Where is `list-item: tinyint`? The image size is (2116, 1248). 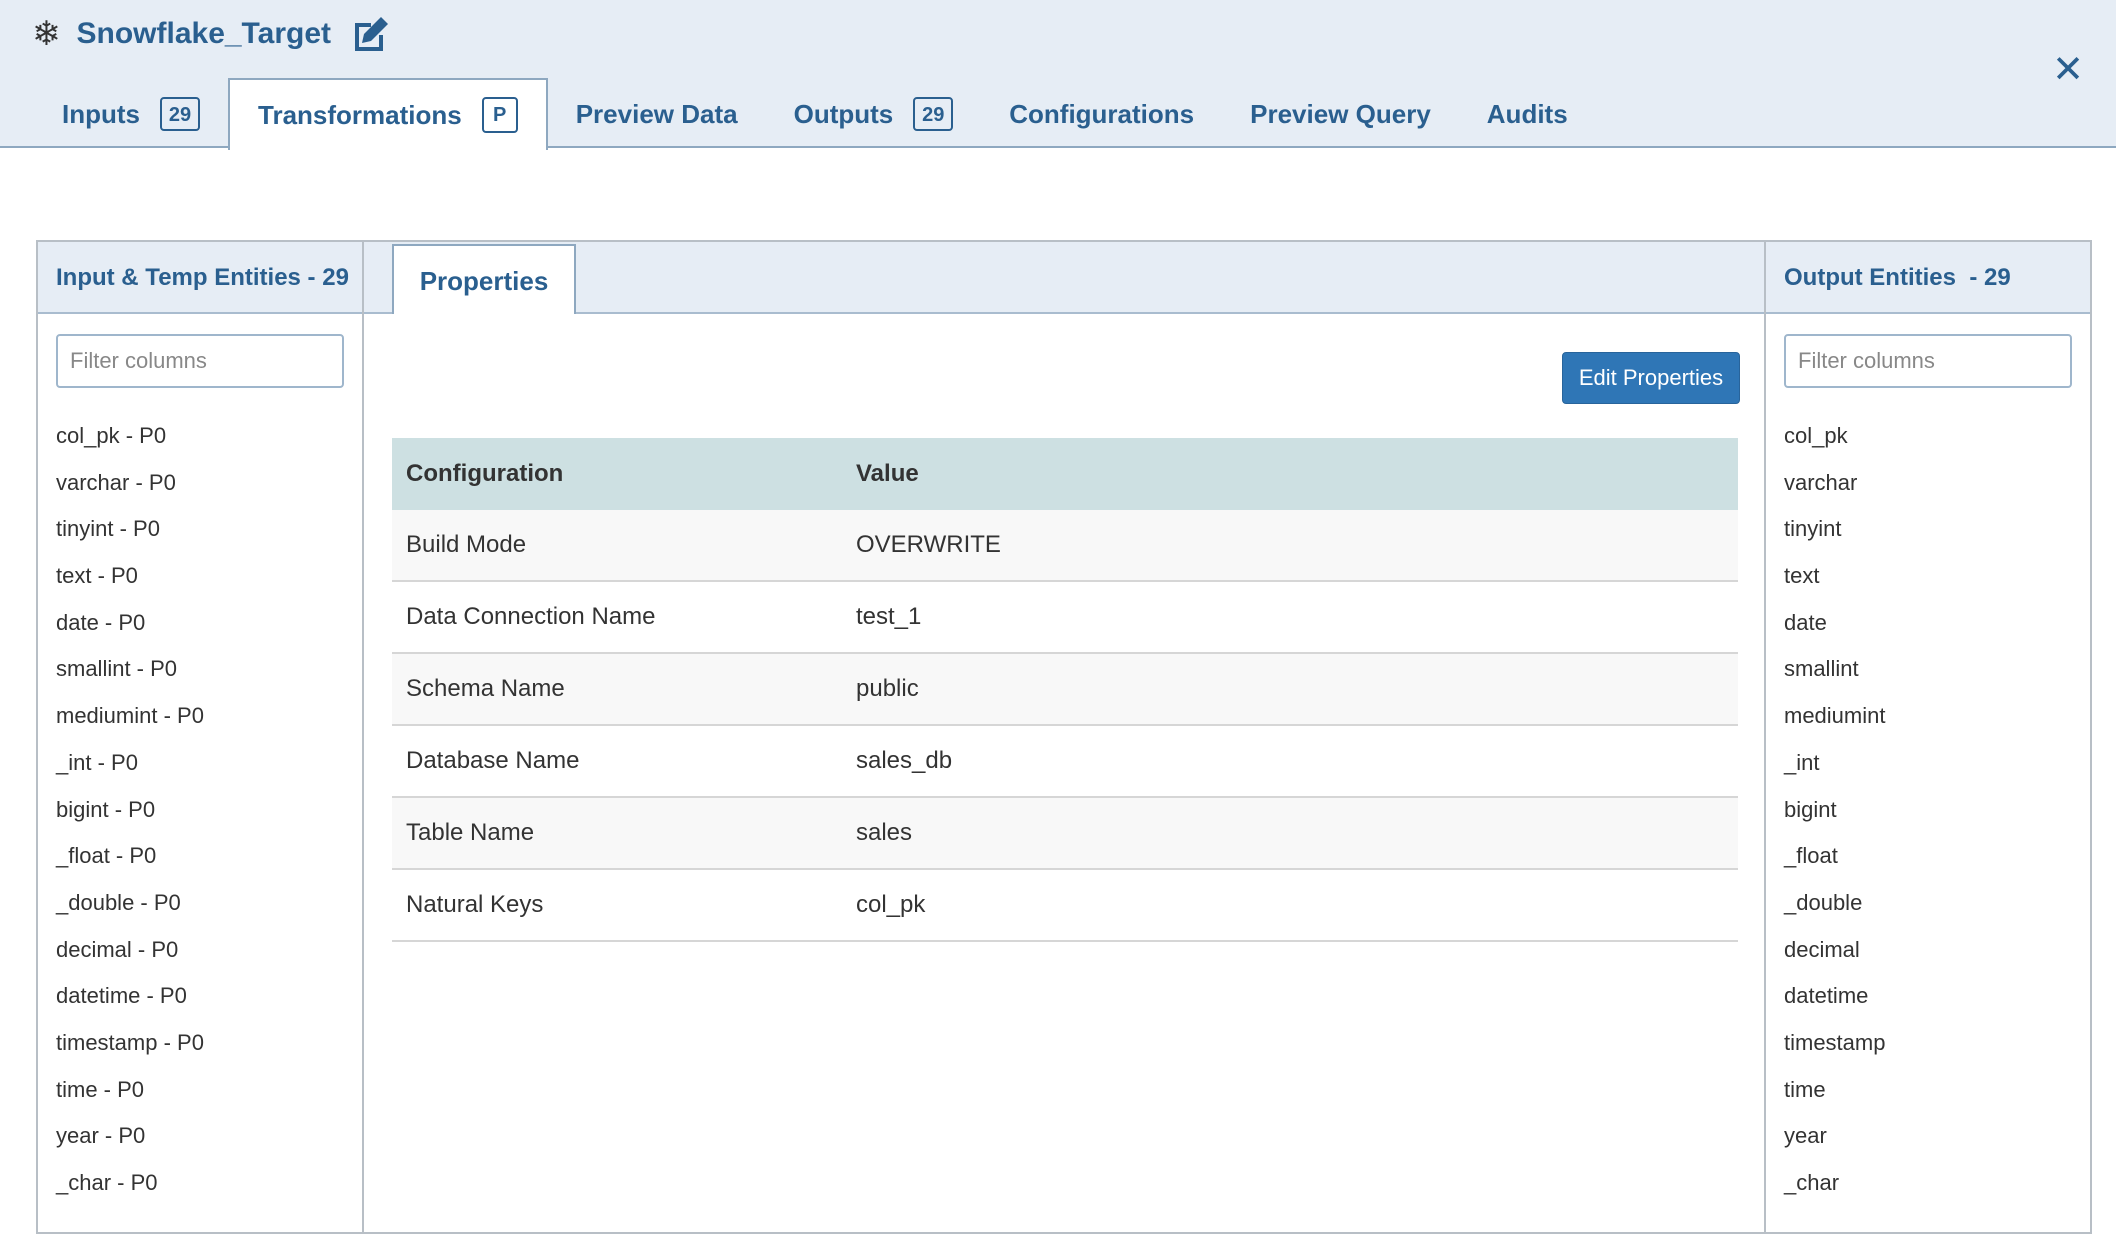
list-item: tinyint is located at coordinates (1834, 538).